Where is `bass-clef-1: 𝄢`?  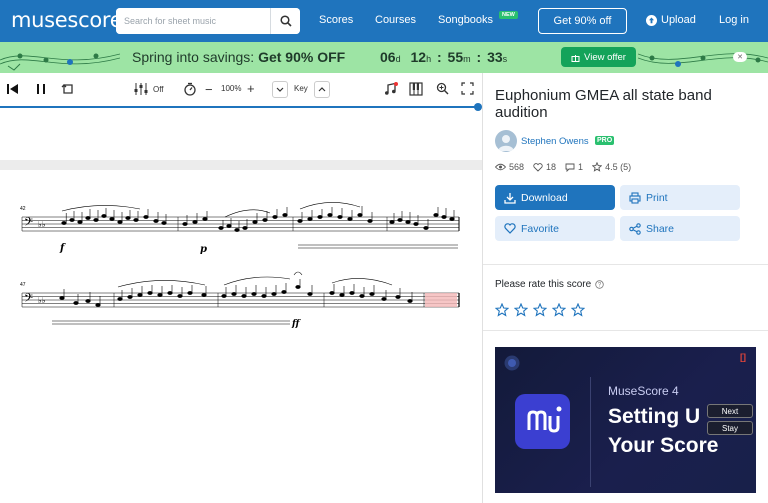 bass-clef-1: 𝄢 is located at coordinates (28, 224).